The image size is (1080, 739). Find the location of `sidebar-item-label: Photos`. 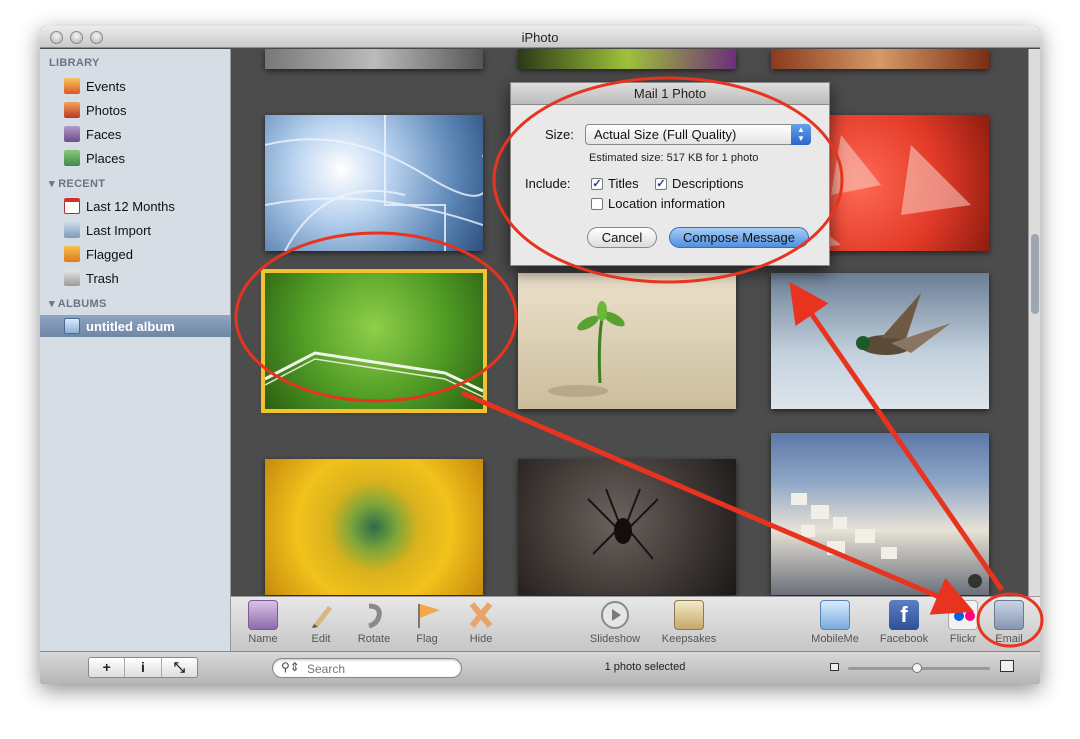

sidebar-item-label: Photos is located at coordinates (106, 110).